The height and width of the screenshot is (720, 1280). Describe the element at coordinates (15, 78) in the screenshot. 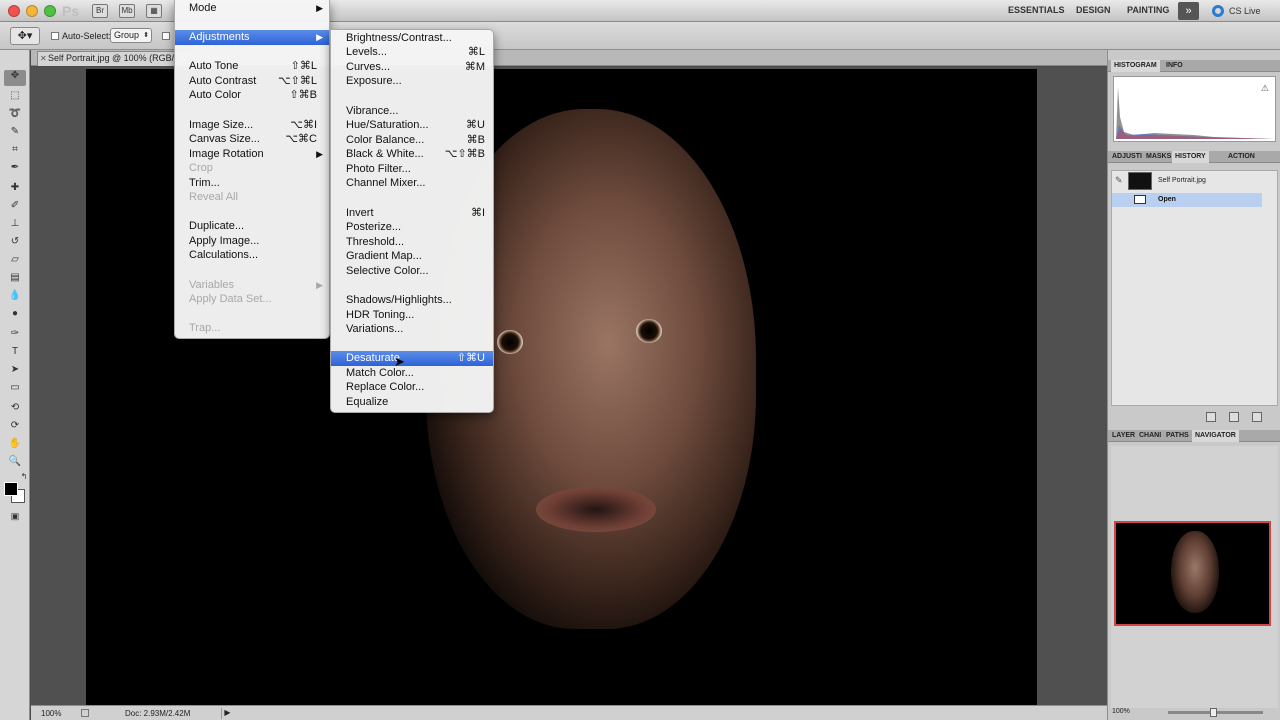

I see `move-tool-icon: ✥` at that location.